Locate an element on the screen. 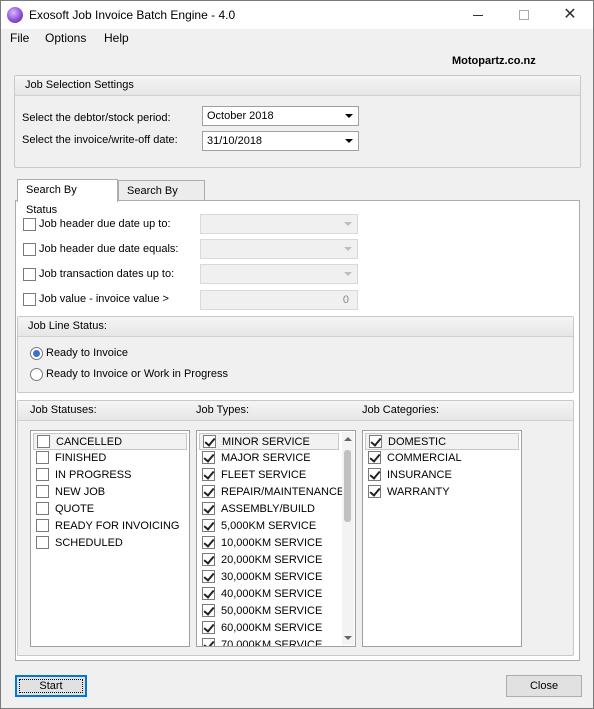  job-type-item: 50,000KM SERVICE is located at coordinates (269, 611).